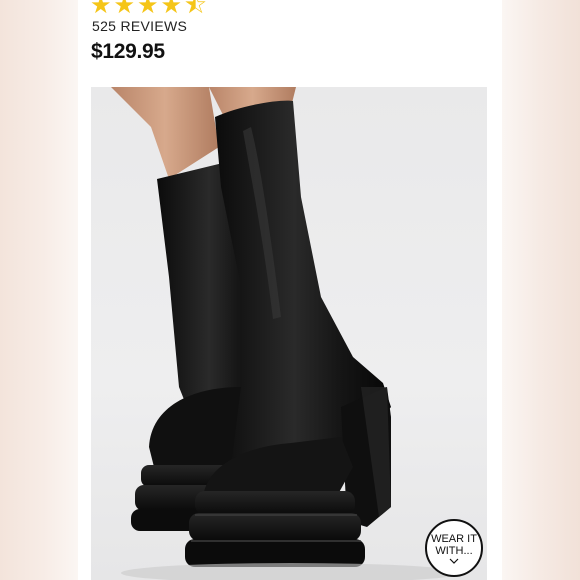 The height and width of the screenshot is (580, 580). I want to click on background-blur-right, so click(541, 290).